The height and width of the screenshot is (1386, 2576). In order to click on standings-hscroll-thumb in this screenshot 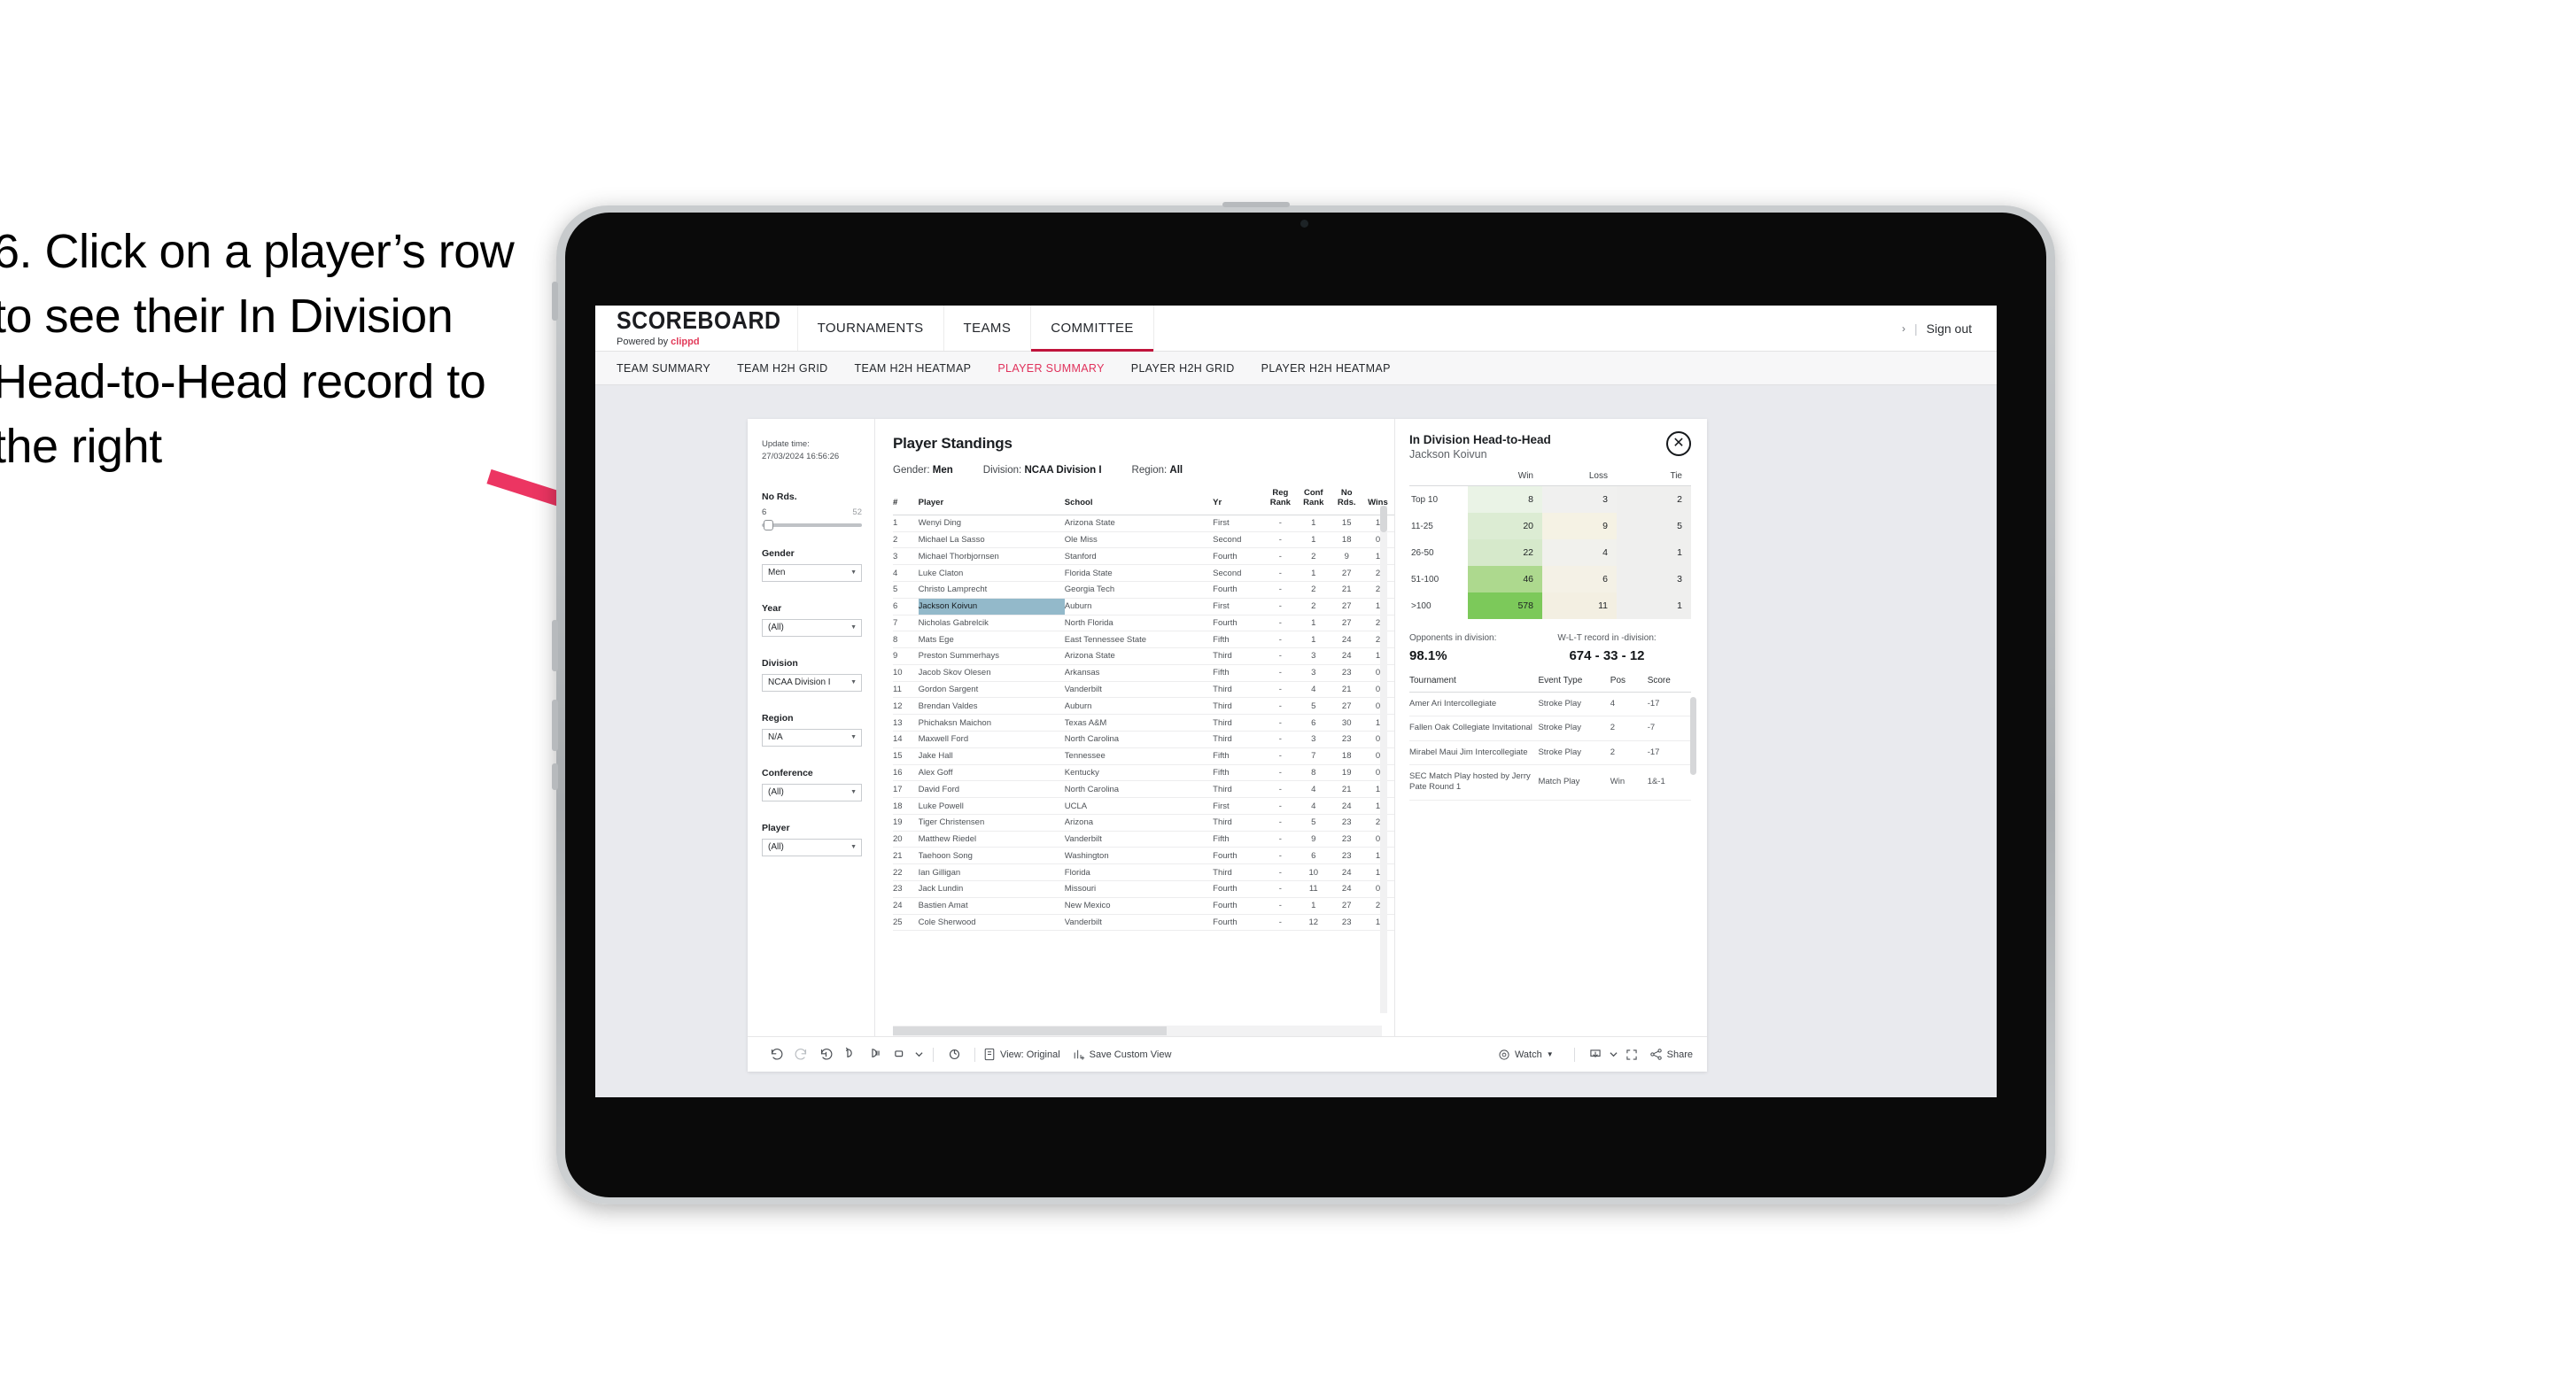, I will do `click(1030, 1030)`.